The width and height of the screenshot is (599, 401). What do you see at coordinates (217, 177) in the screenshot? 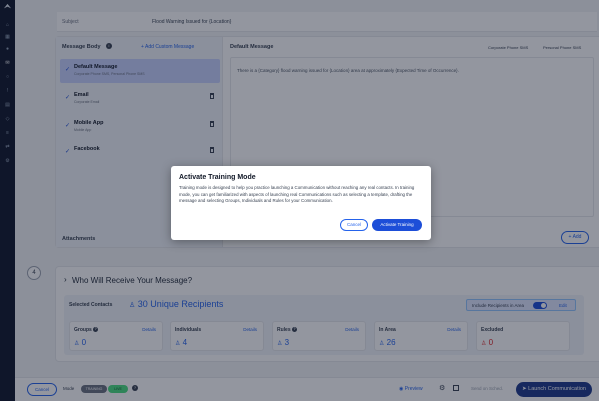
I see `dialog-title: Activate Training Mode` at bounding box center [217, 177].